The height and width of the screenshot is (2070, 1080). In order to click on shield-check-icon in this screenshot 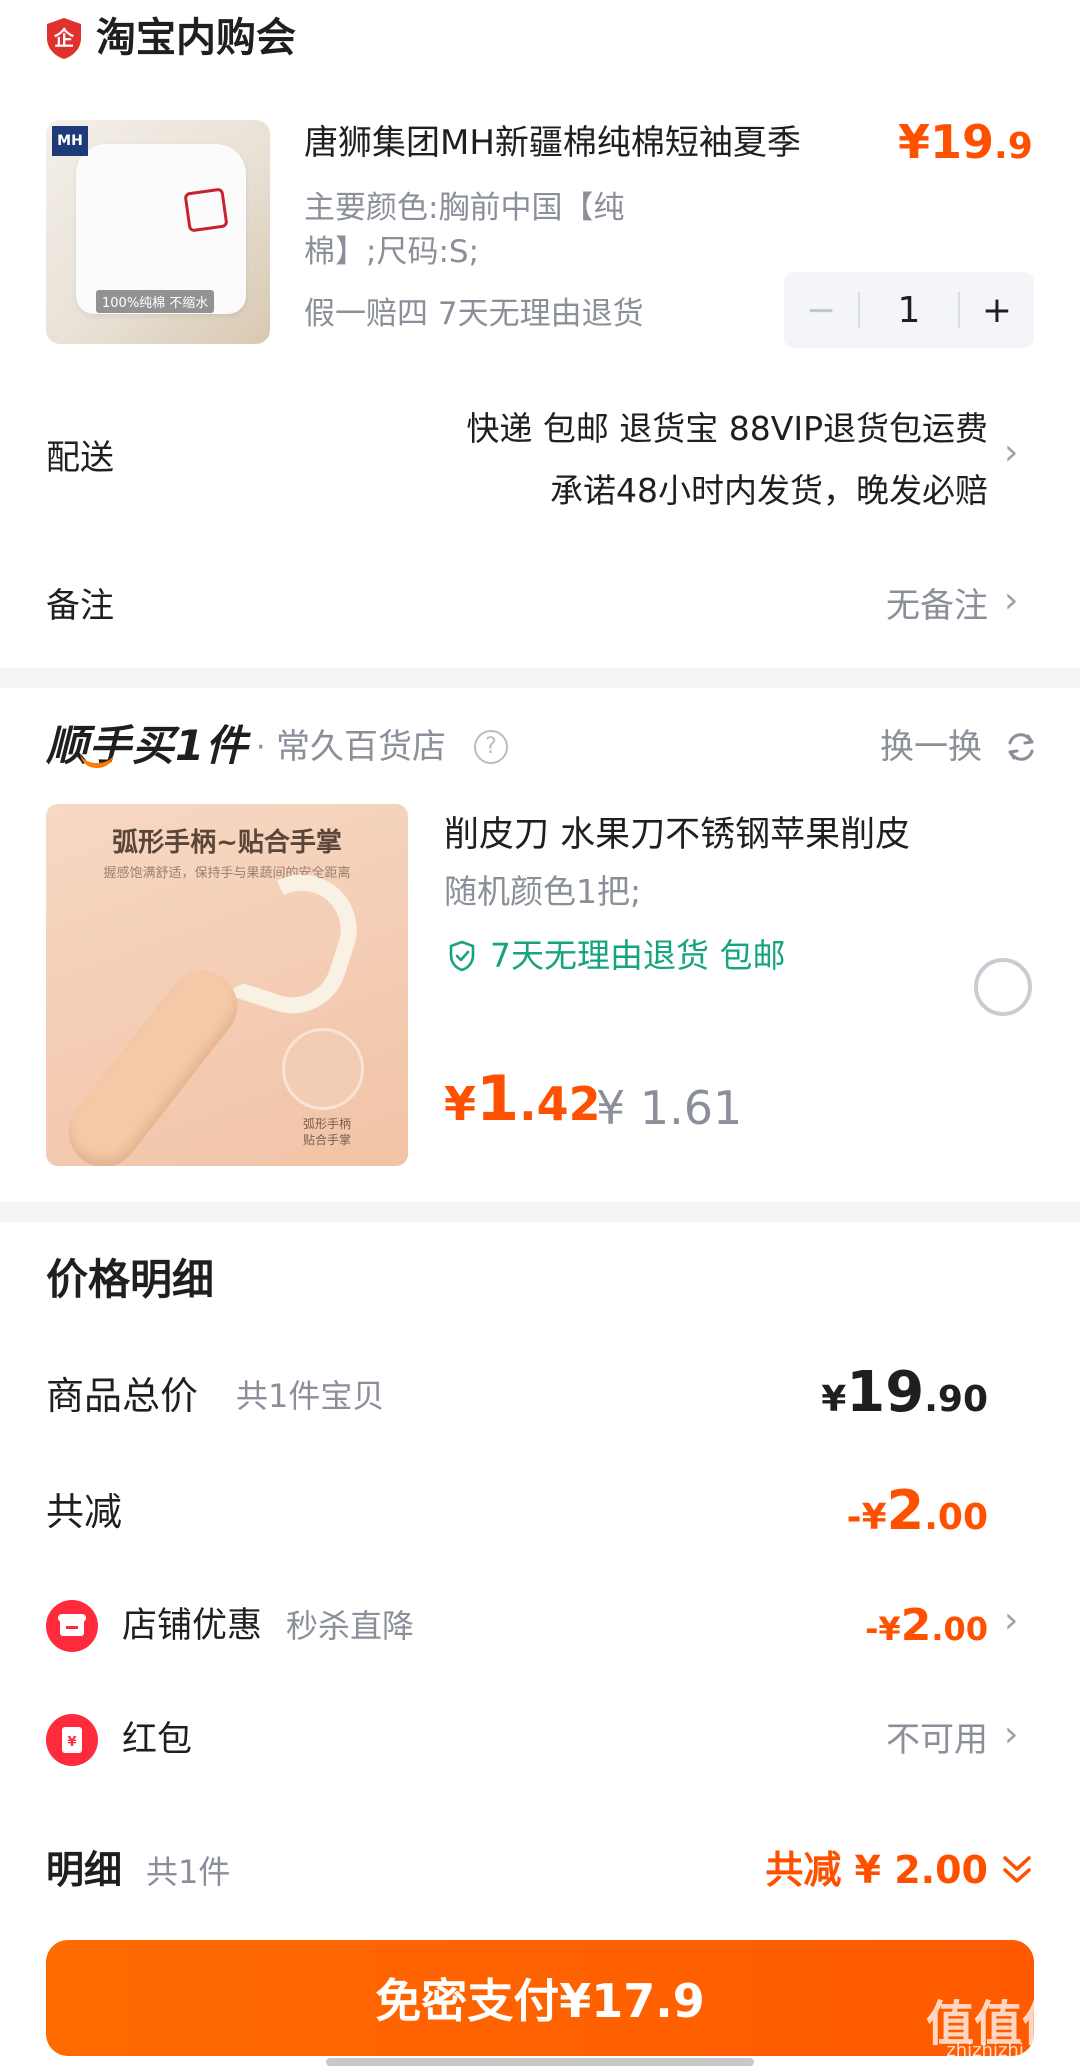, I will do `click(462, 956)`.